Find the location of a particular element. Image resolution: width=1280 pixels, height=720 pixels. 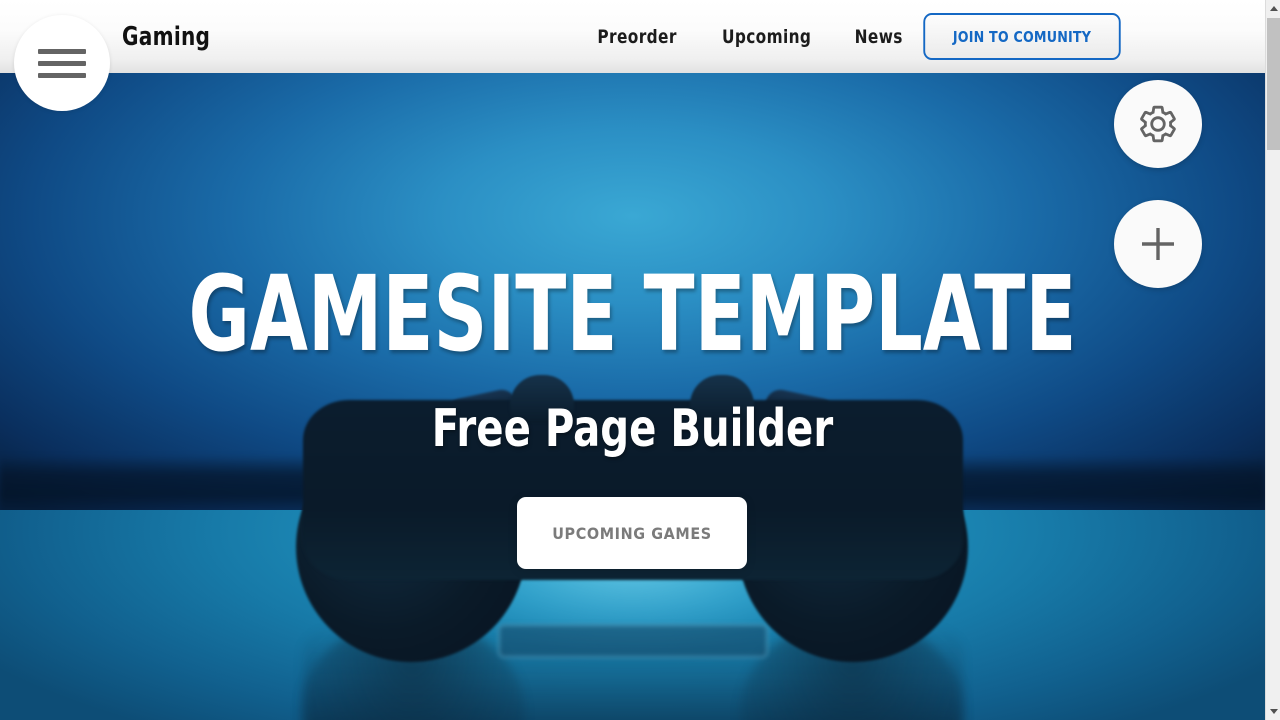

nav-item-upcoming: Upcoming is located at coordinates (767, 37).